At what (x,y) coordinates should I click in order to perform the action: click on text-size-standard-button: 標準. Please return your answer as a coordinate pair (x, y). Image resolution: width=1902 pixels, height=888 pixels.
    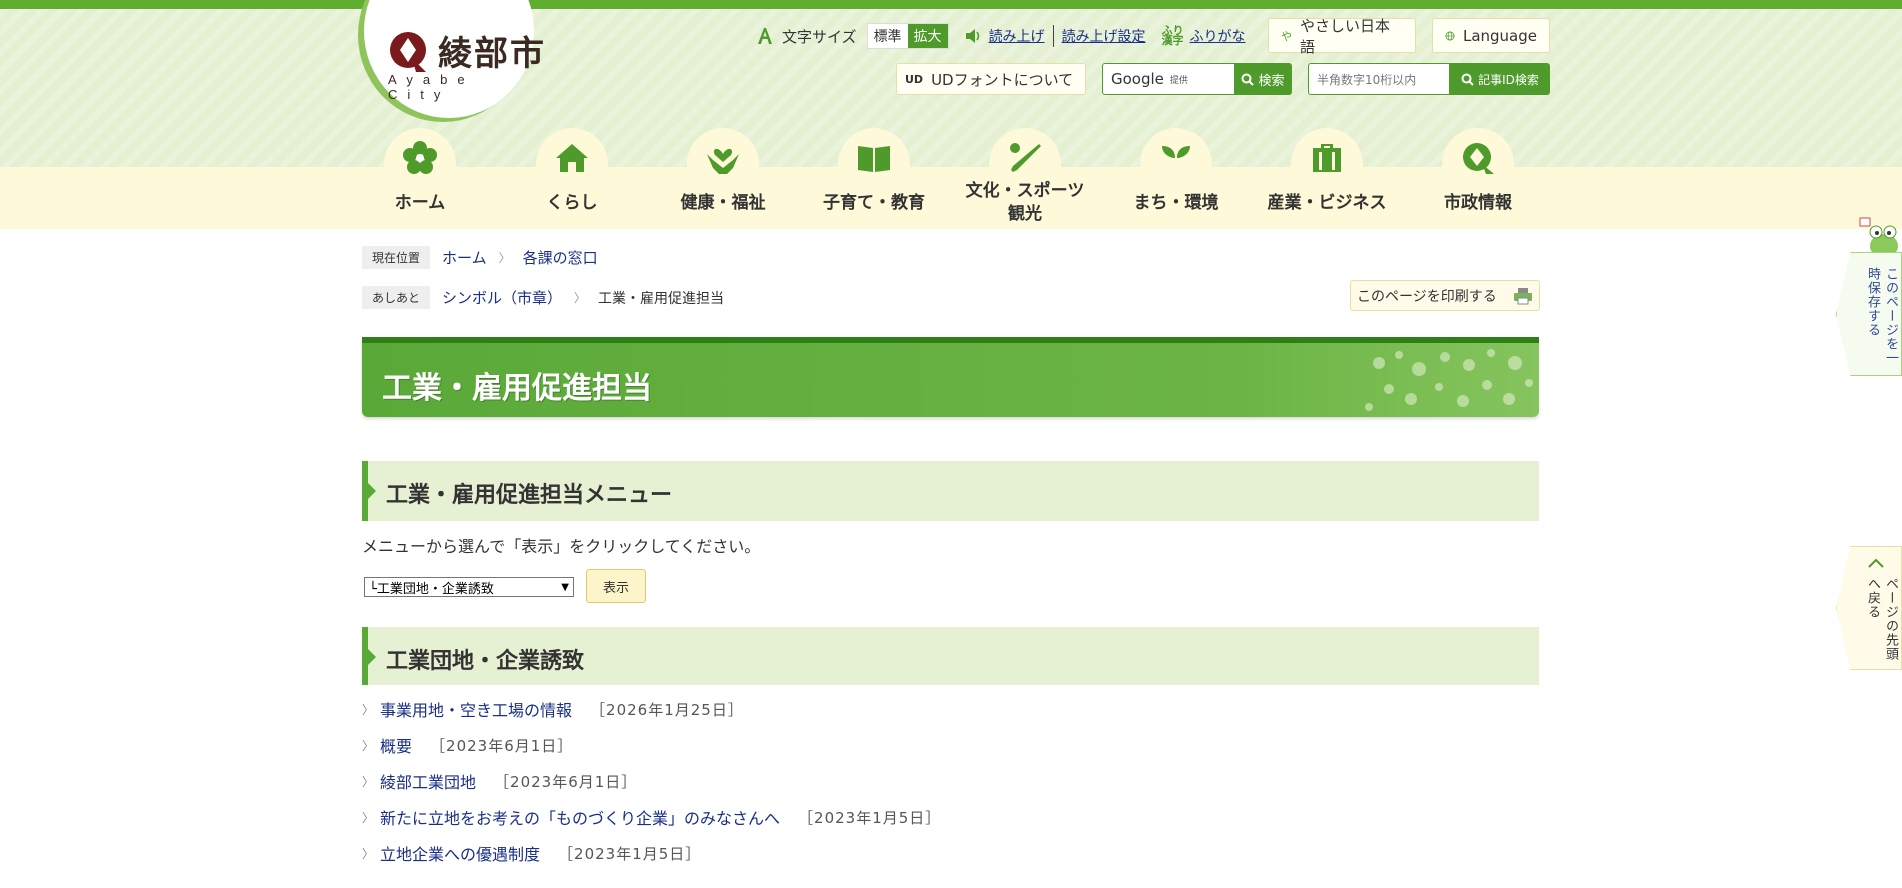
    Looking at the image, I should click on (887, 36).